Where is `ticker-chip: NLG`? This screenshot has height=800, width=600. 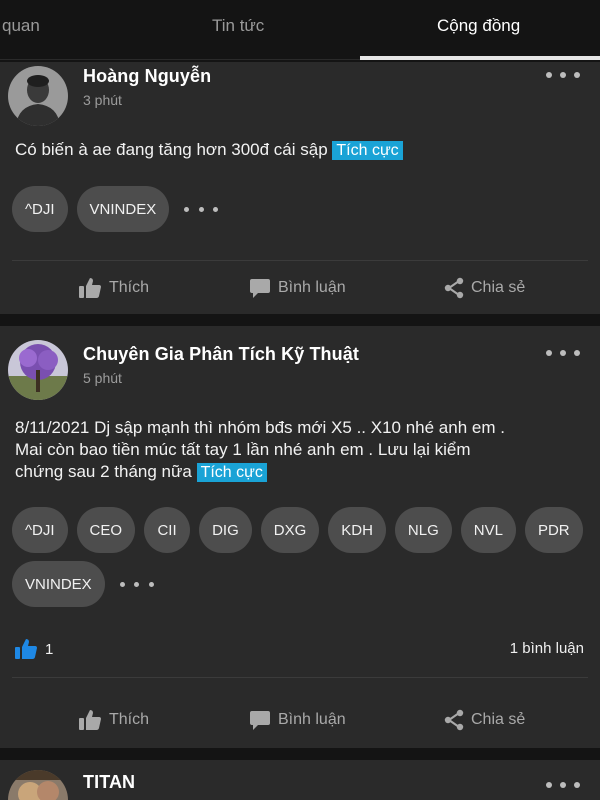
ticker-chip: NLG is located at coordinates (423, 530).